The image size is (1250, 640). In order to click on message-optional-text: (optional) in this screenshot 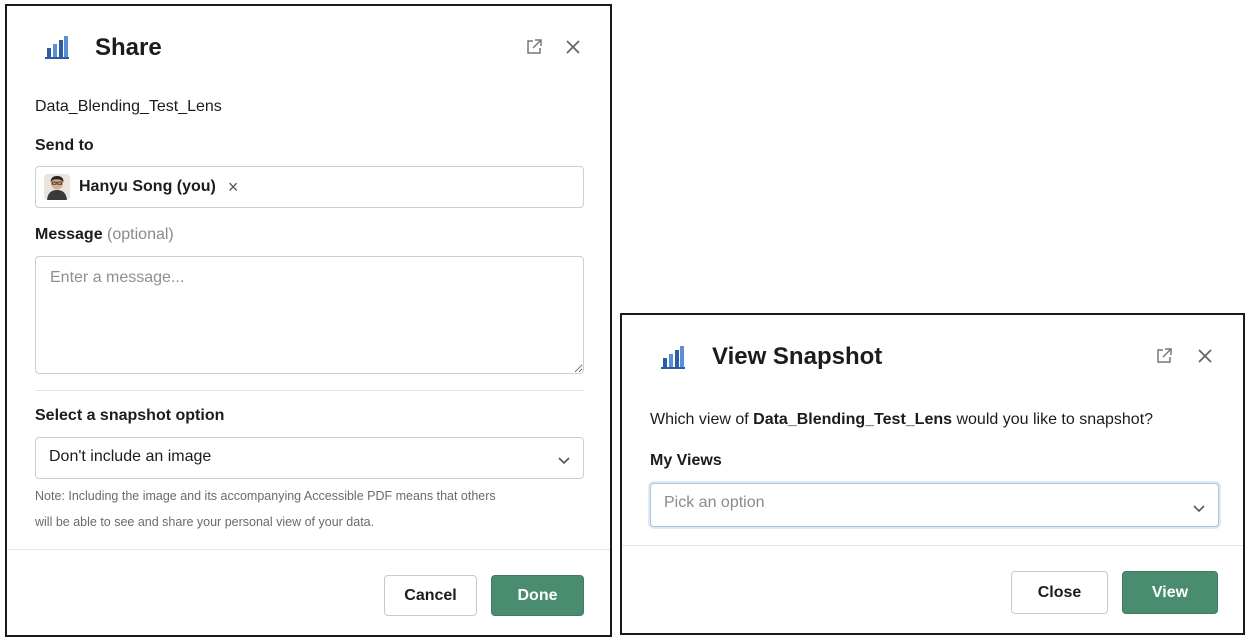, I will do `click(140, 234)`.